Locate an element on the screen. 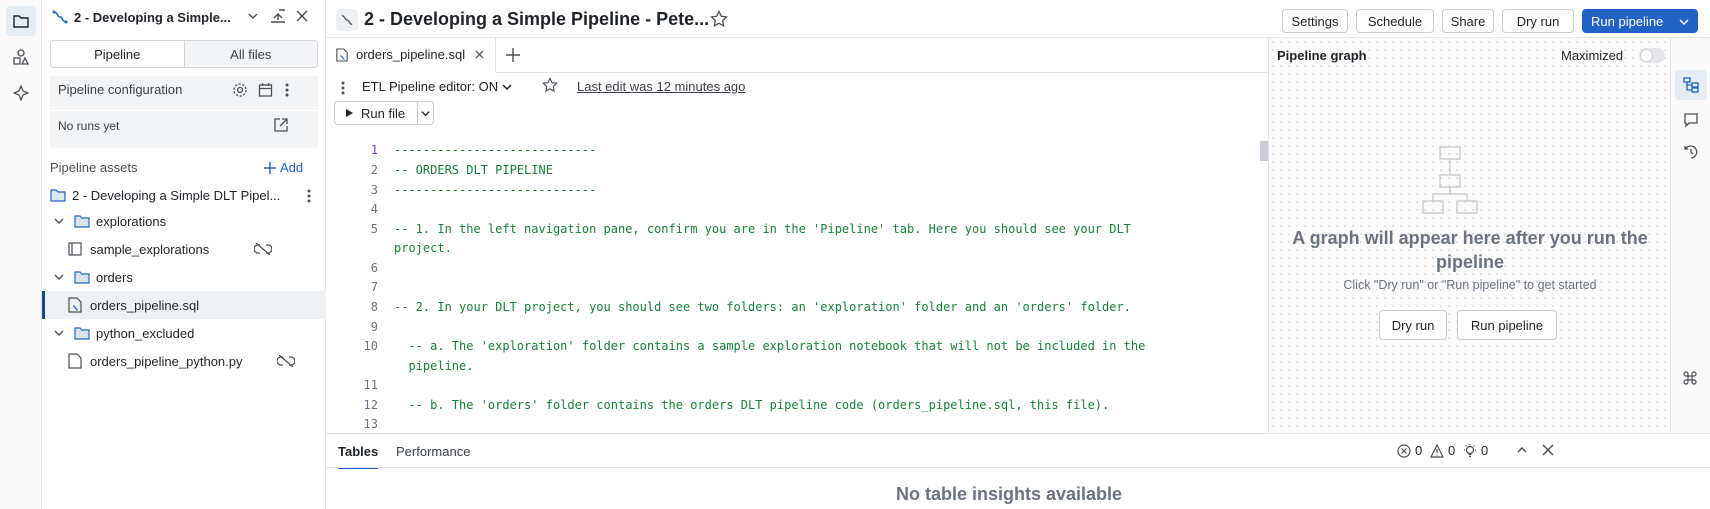  share-button: Share is located at coordinates (1468, 21).